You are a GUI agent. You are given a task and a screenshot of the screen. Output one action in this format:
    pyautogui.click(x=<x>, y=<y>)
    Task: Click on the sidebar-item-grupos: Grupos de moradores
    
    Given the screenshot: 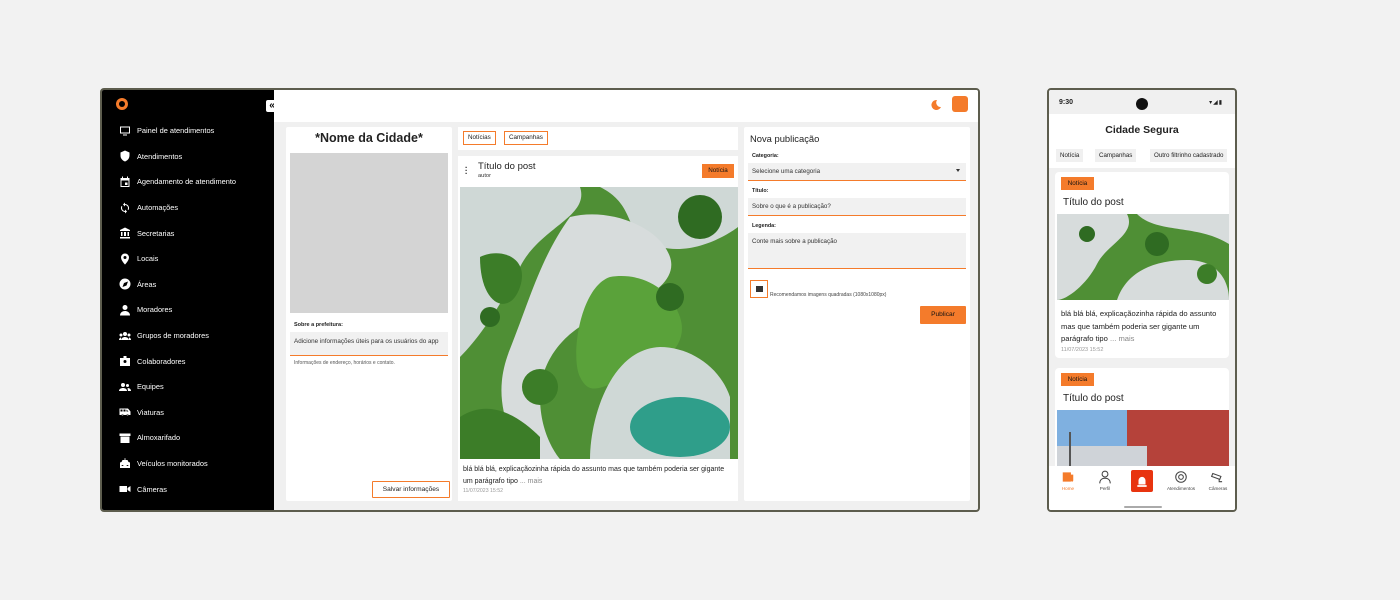 What is the action you would take?
    pyautogui.click(x=188, y=336)
    